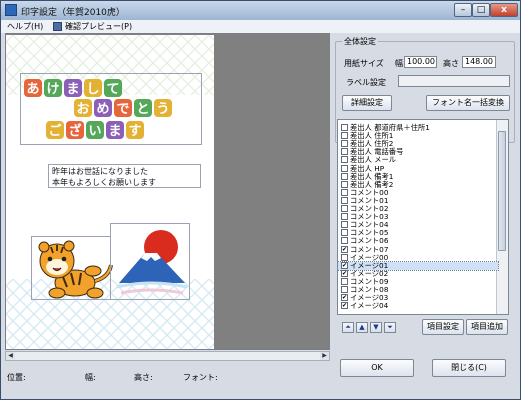 Image resolution: width=521 pixels, height=400 pixels. I want to click on svg-text: で, so click(122, 109).